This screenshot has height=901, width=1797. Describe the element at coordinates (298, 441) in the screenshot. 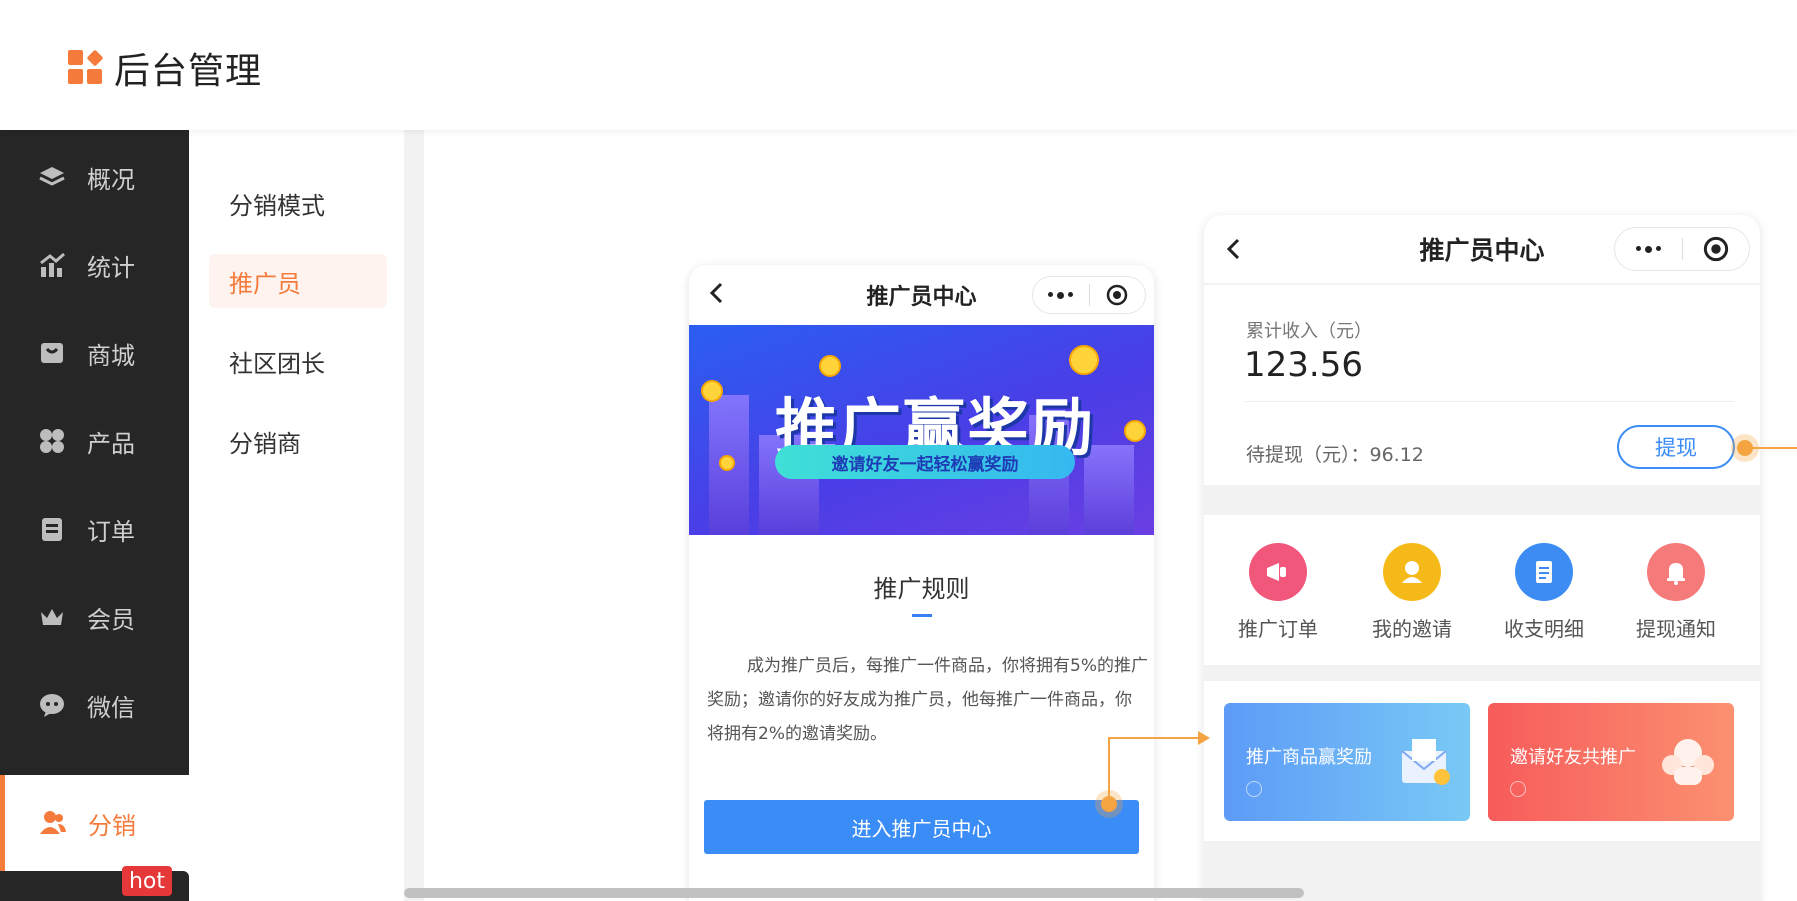

I see `submenu-item-distributor: 分销商` at that location.